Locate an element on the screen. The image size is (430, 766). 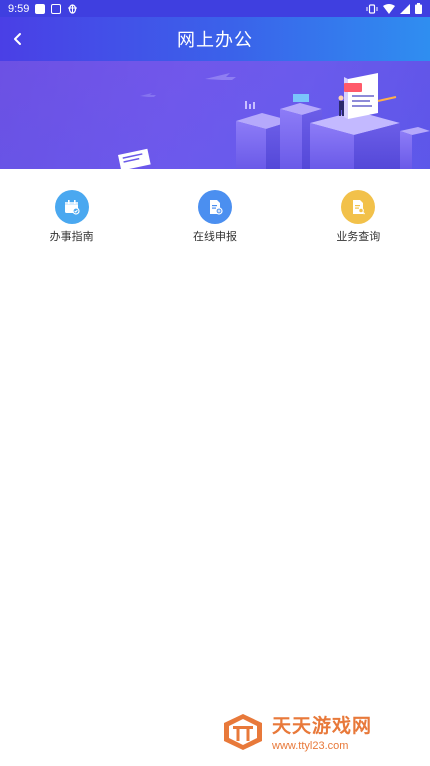
quick-action-label: 办事指南 is located at coordinates (71, 236).